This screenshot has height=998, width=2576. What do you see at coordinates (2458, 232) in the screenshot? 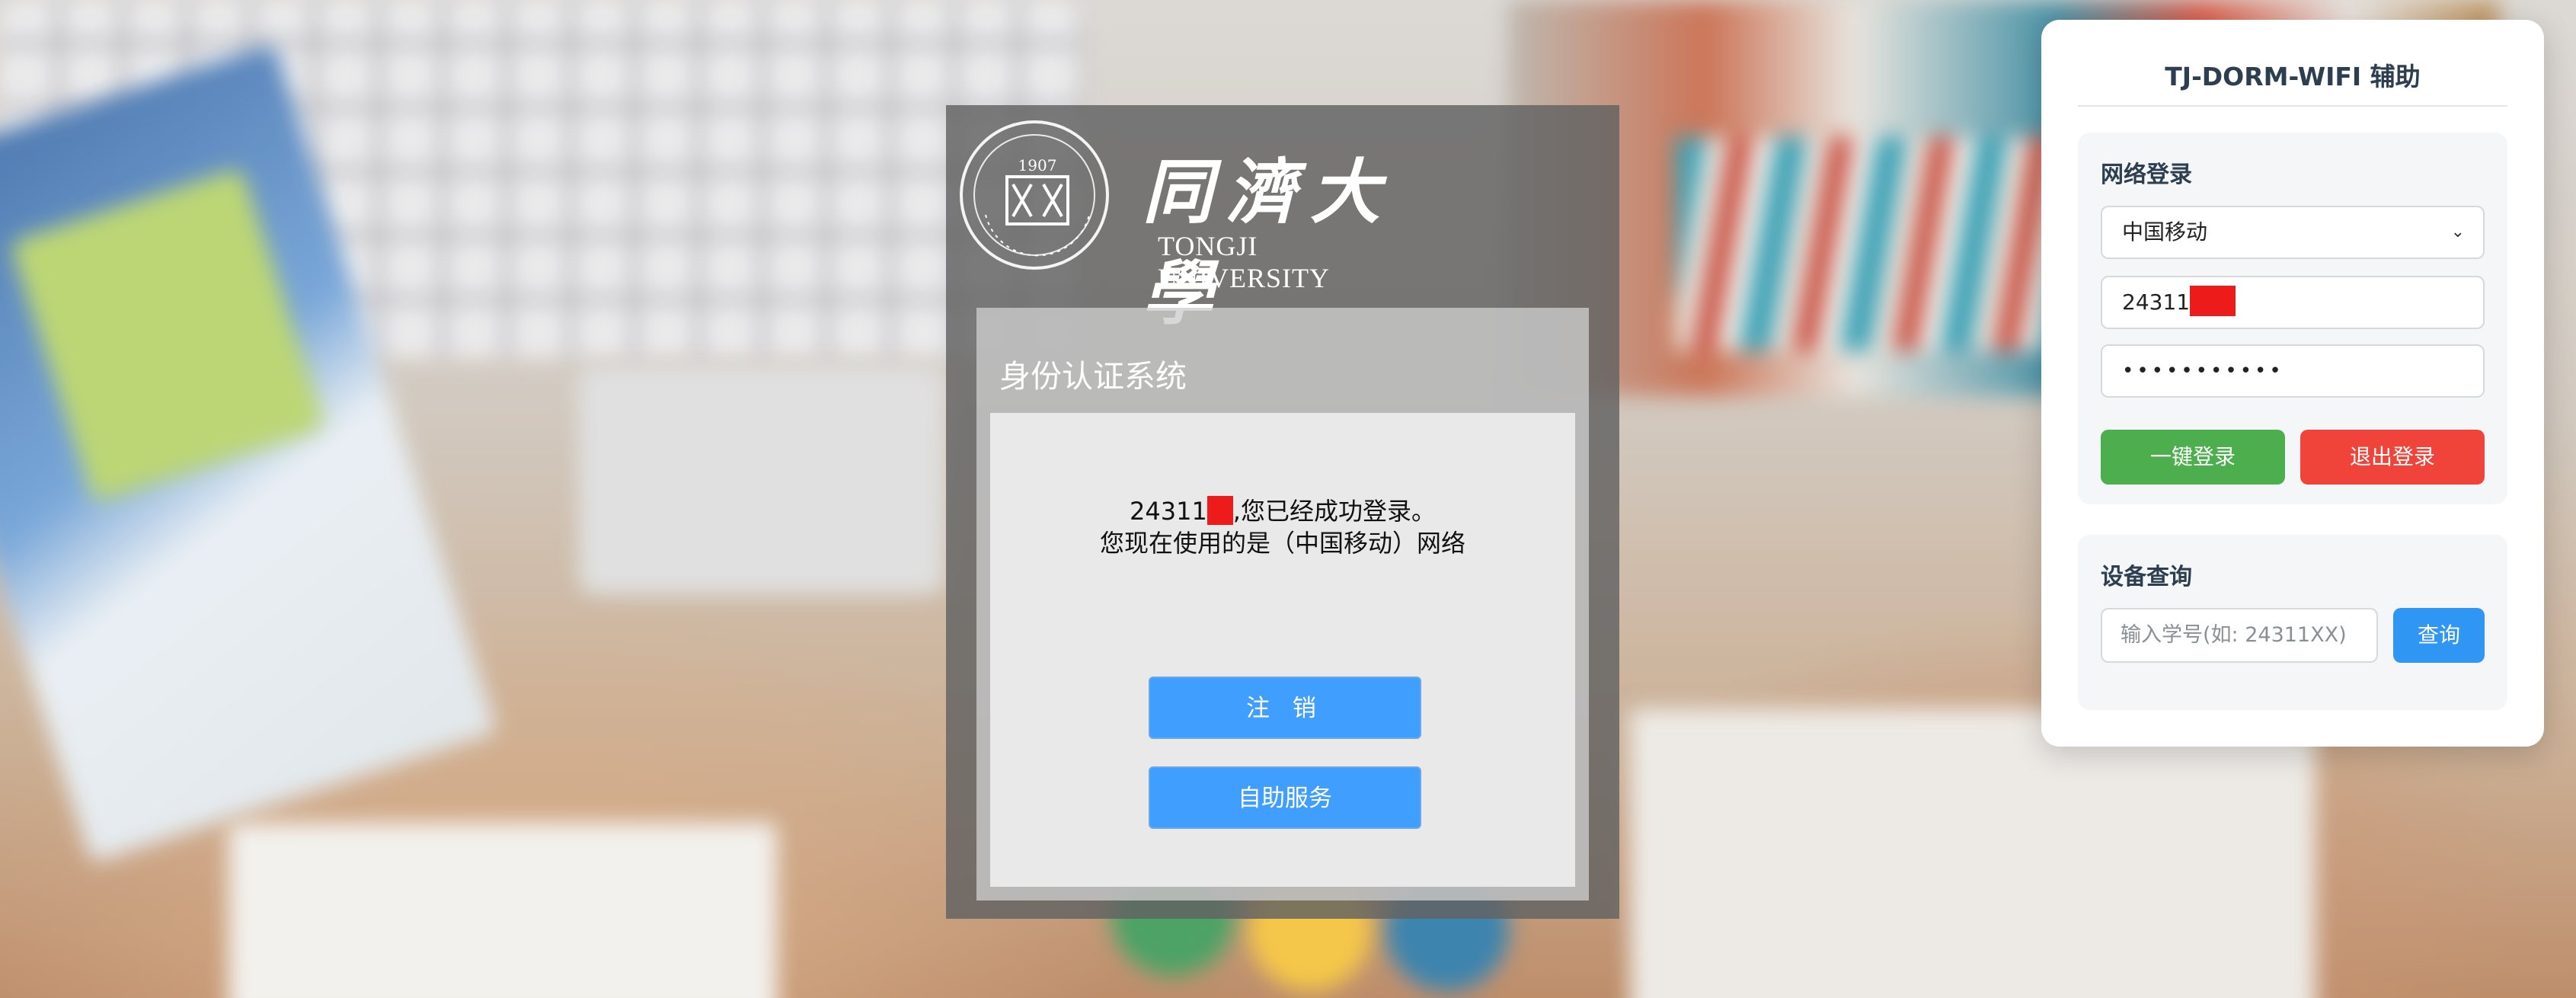
I see `chevron-down-icon: ⌄` at bounding box center [2458, 232].